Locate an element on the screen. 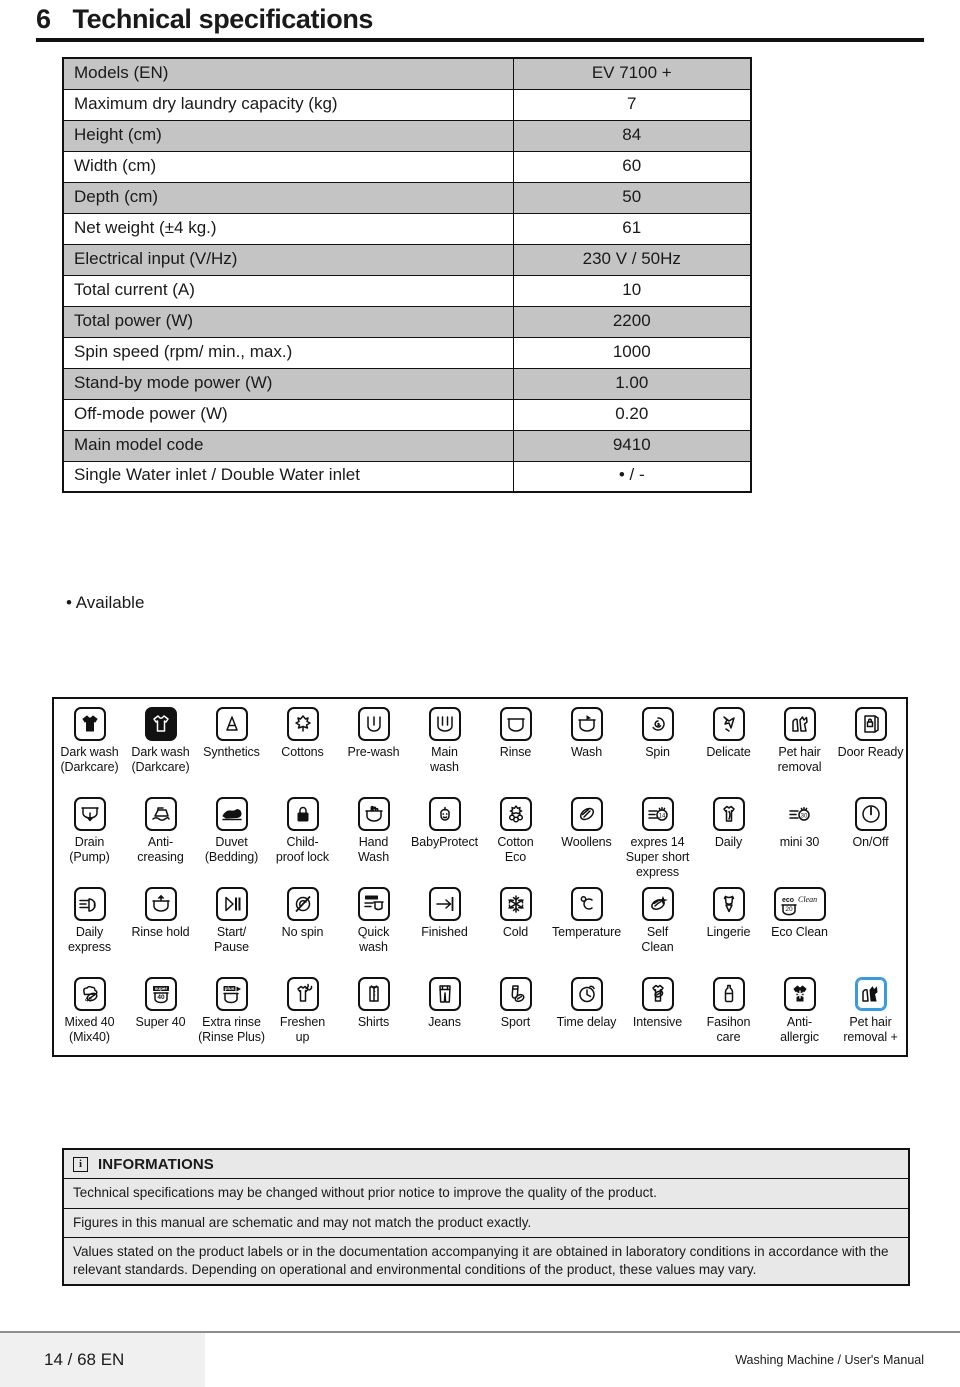 Image resolution: width=960 pixels, height=1387 pixels. eco-clean-icon: eco Clean 20 is located at coordinates (799, 904).